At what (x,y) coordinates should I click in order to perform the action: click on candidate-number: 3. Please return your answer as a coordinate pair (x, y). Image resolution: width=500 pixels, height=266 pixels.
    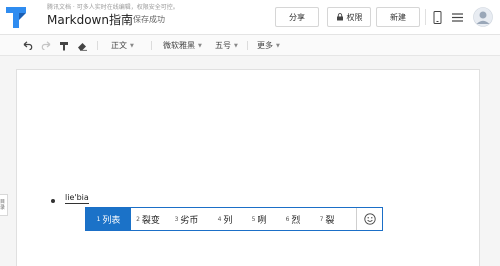
    Looking at the image, I should click on (176, 219).